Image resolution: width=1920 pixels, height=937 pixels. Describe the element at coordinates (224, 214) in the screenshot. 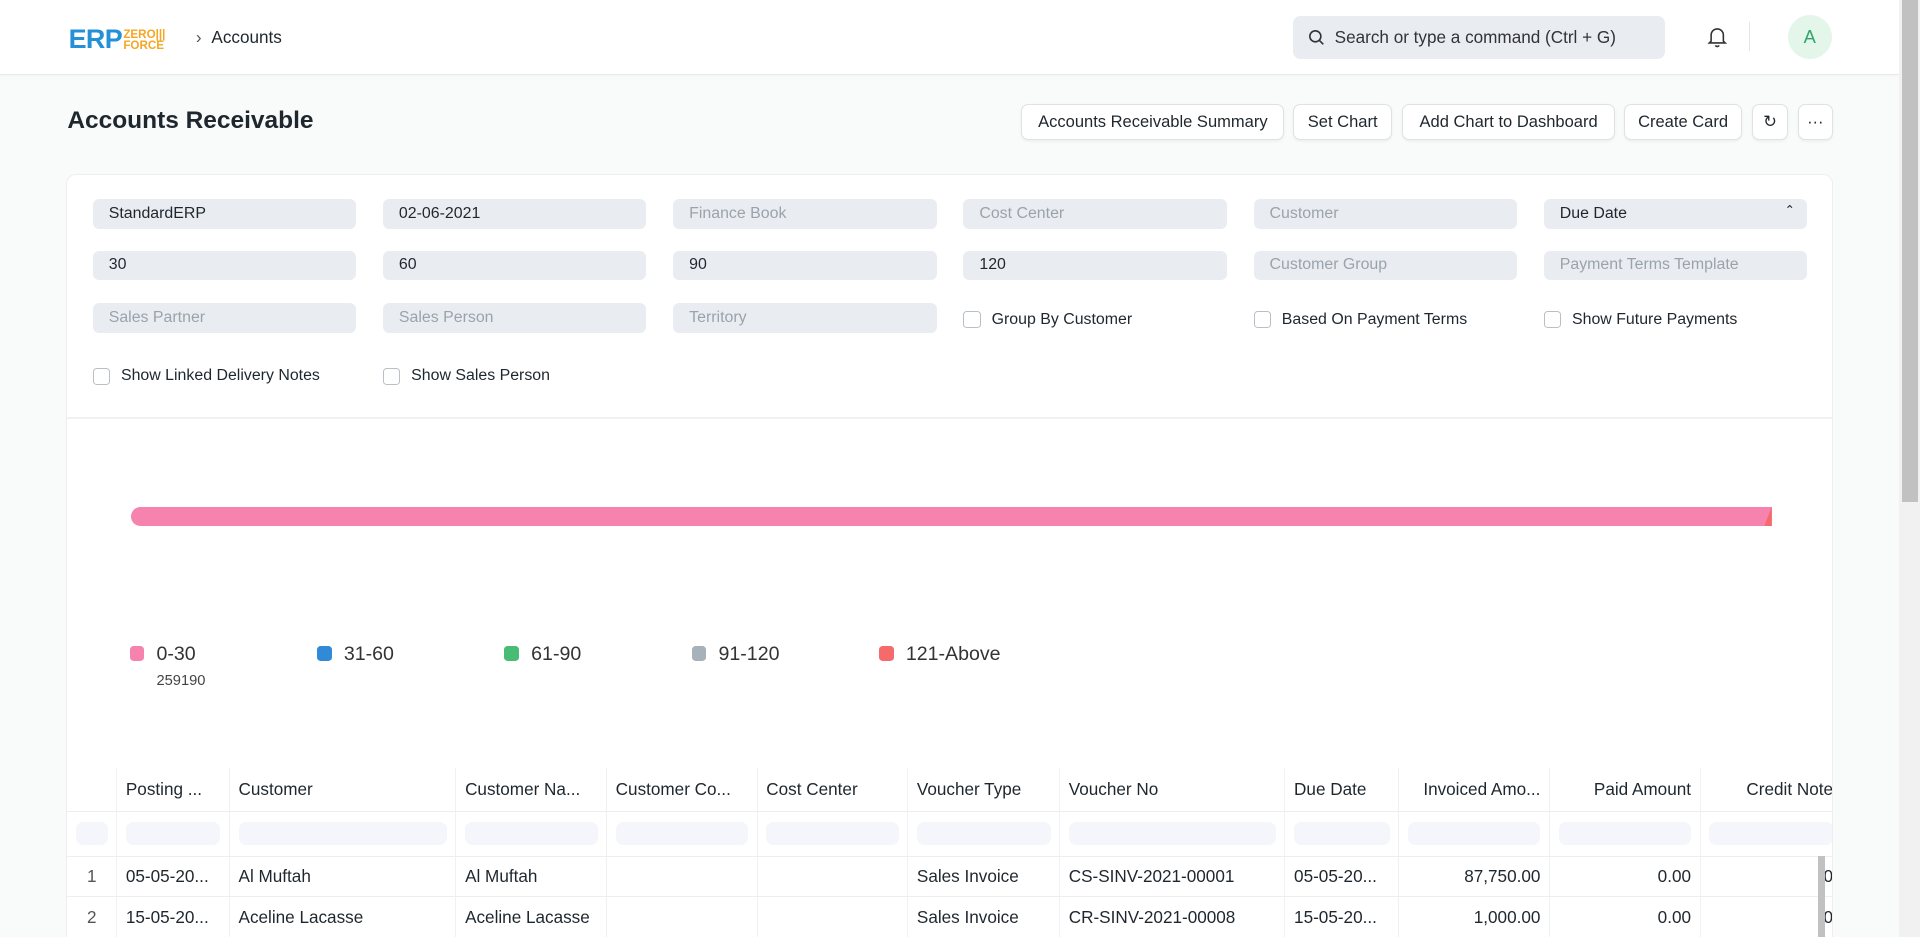

I see `filter-row1-0: StandardERP` at that location.